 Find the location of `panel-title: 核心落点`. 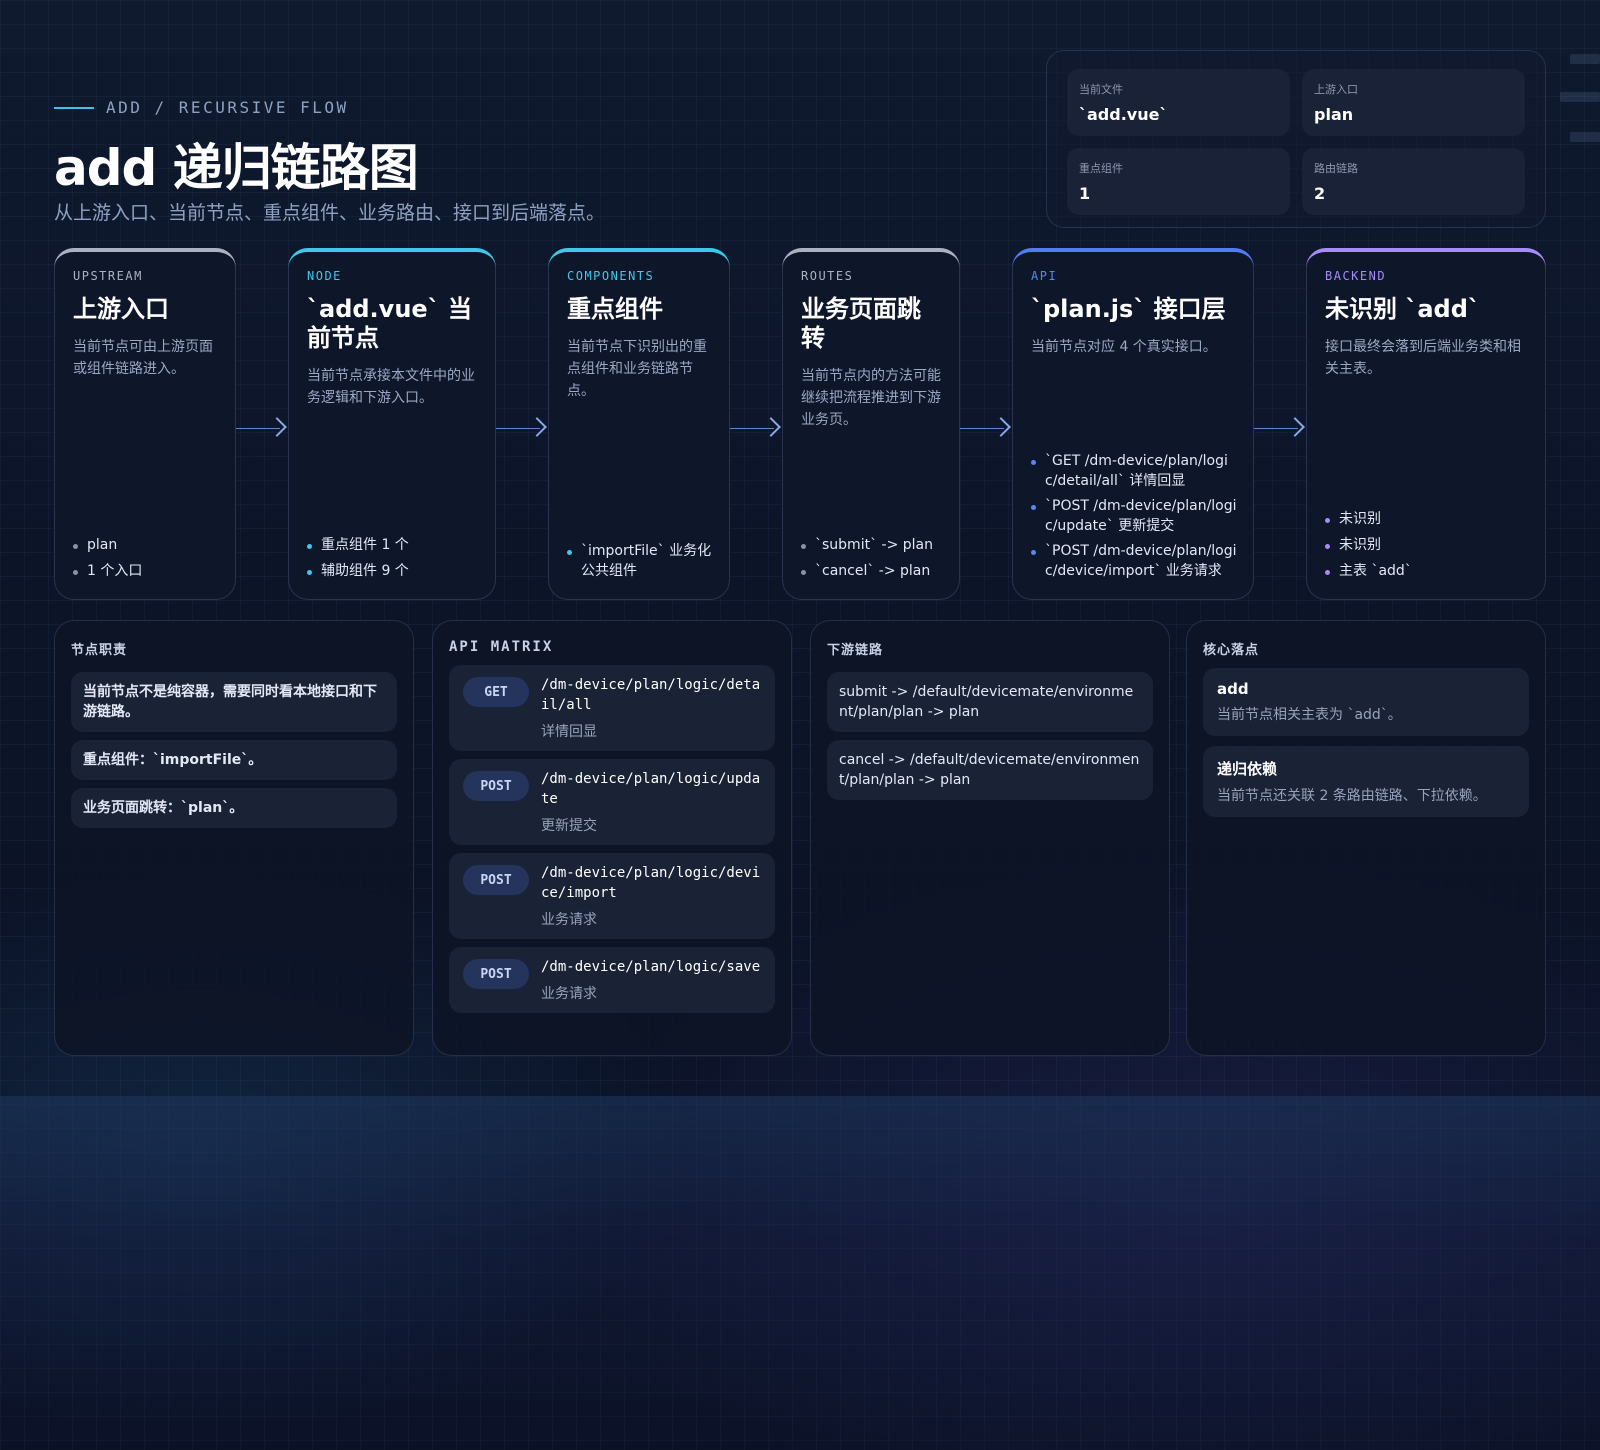

panel-title: 核心落点 is located at coordinates (1231, 650).